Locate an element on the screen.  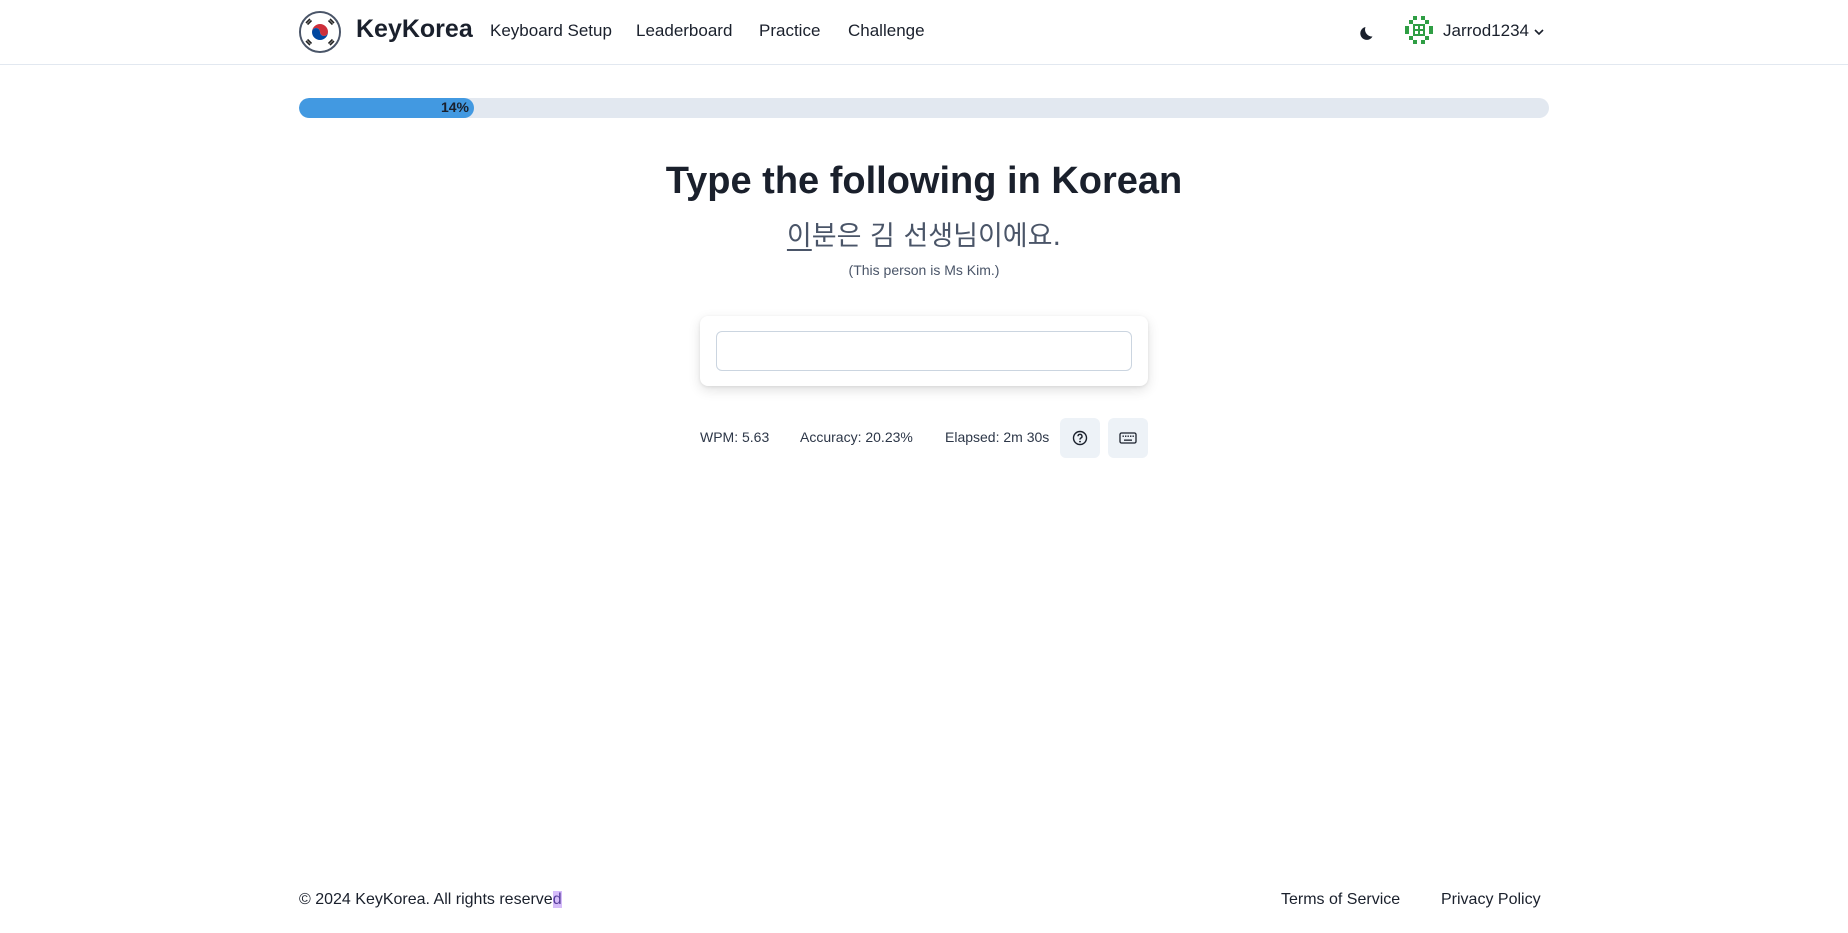
identicon-avatar-icon is located at coordinates (1419, 30).